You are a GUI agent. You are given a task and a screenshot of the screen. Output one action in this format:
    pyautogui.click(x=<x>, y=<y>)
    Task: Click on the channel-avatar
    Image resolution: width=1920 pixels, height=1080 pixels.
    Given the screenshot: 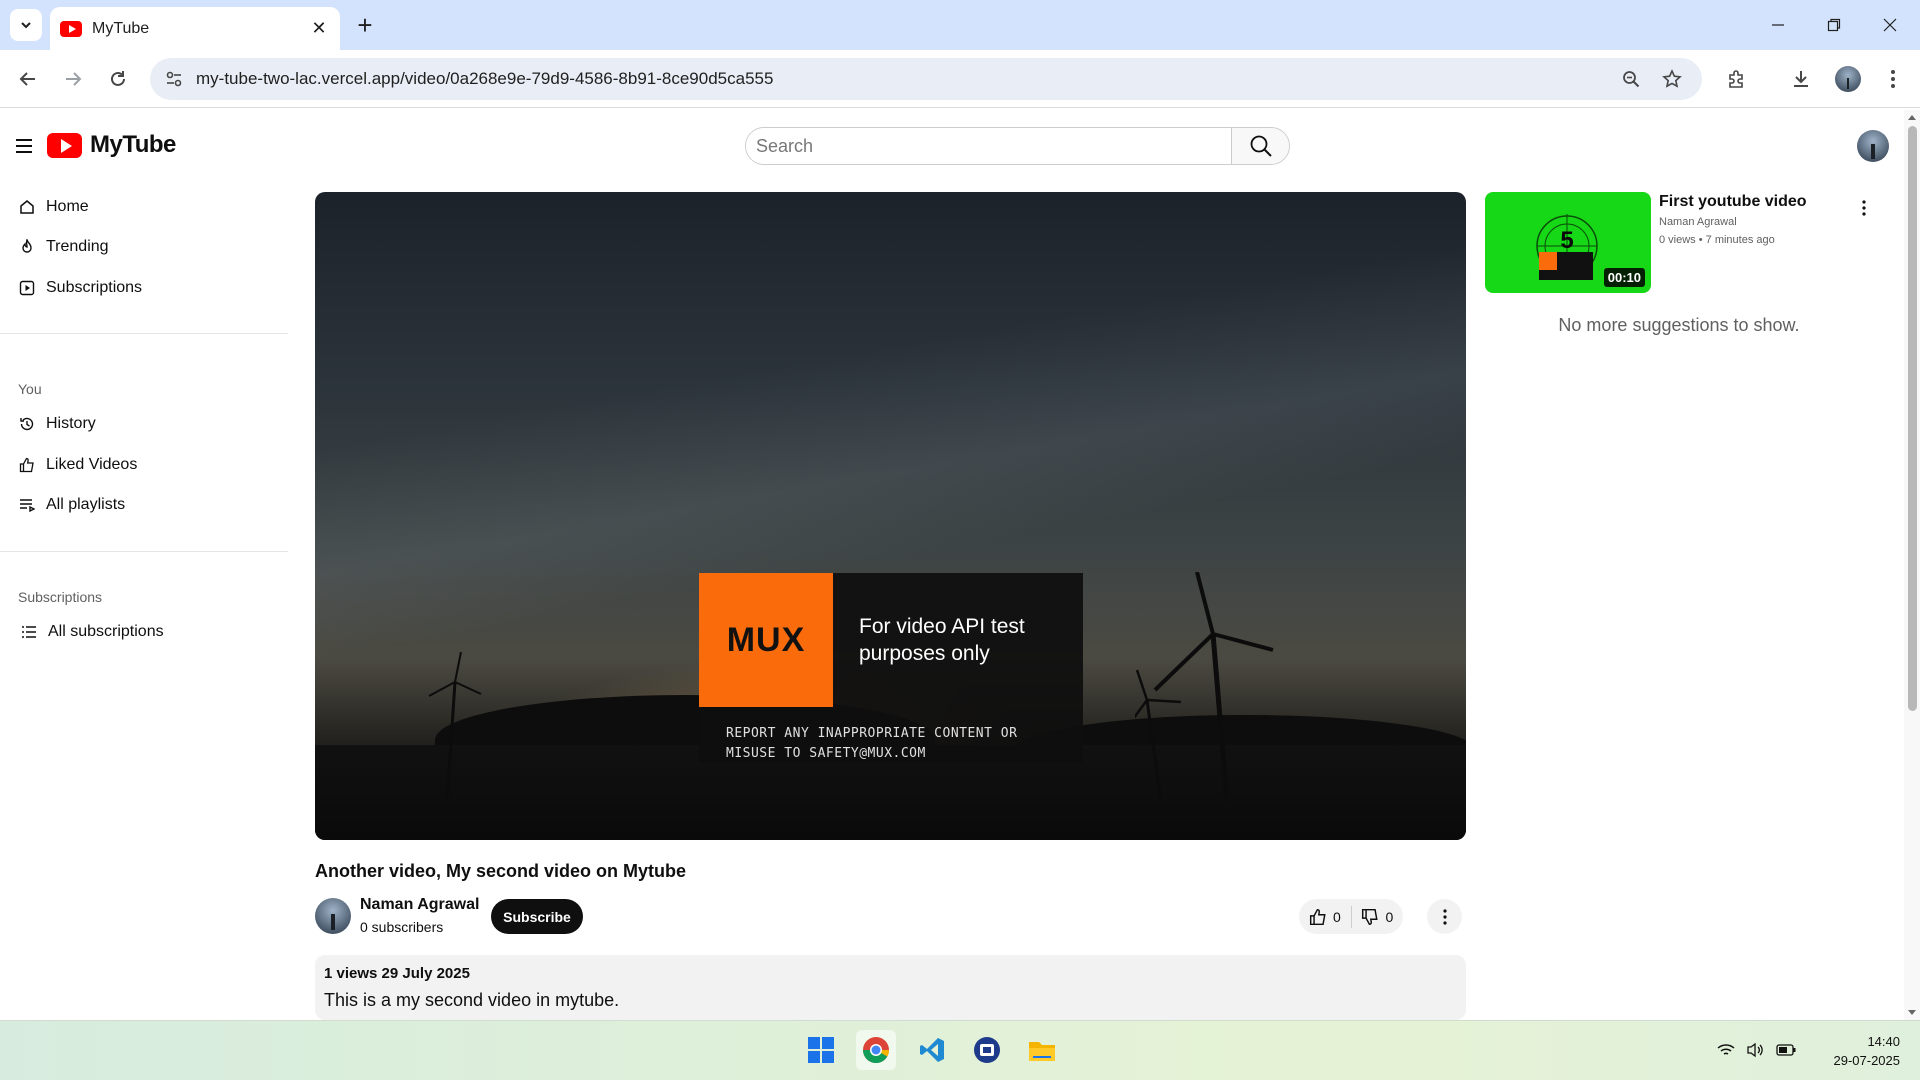 What is the action you would take?
    pyautogui.click(x=333, y=916)
    